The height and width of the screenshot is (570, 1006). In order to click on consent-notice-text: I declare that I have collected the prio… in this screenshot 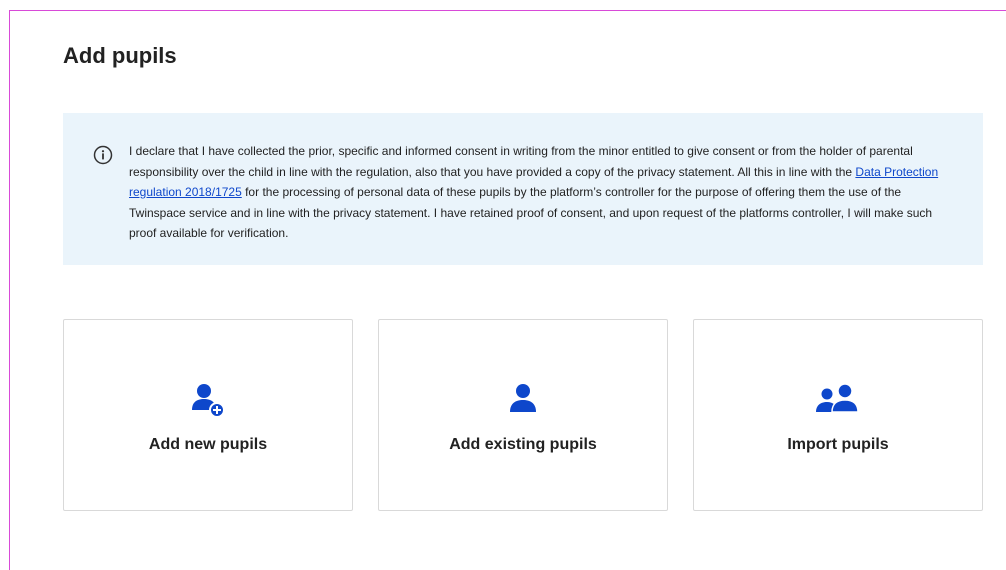, I will do `click(543, 192)`.